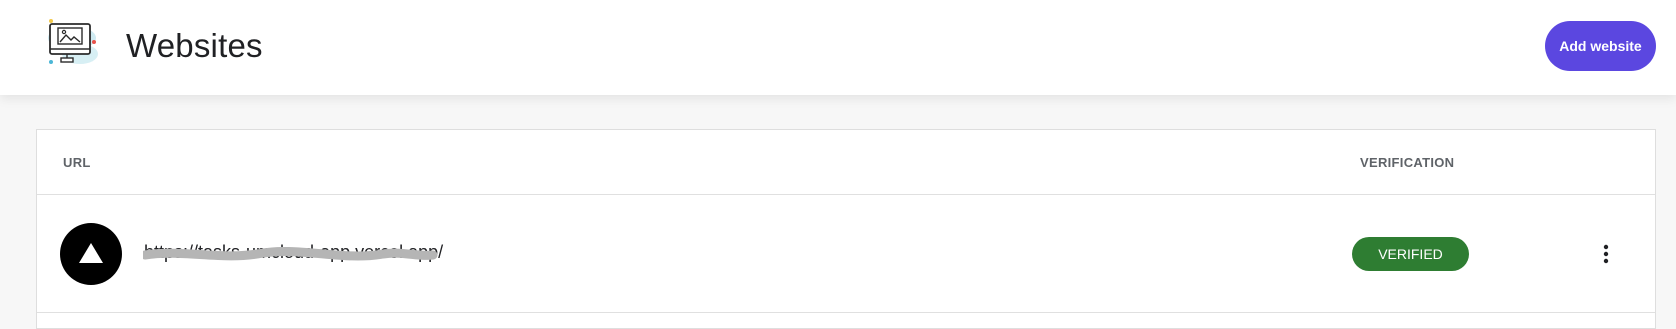  I want to click on add-website-button: Add website, so click(1600, 46).